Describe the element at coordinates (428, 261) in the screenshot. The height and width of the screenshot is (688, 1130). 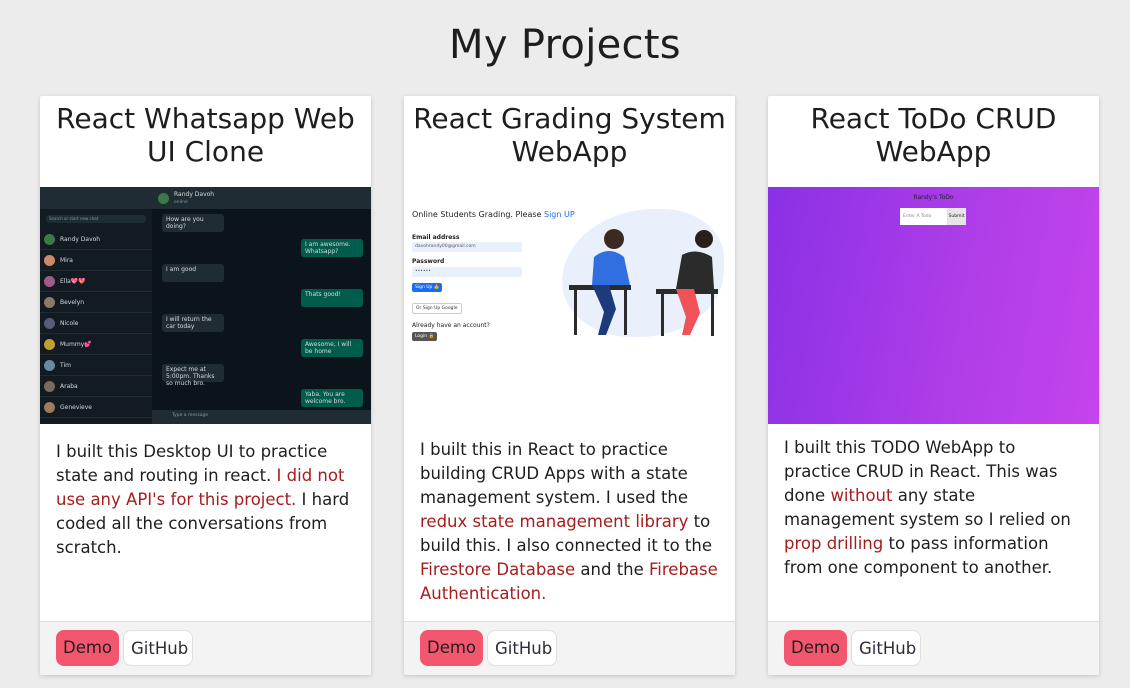
I see `password-label: Password` at that location.